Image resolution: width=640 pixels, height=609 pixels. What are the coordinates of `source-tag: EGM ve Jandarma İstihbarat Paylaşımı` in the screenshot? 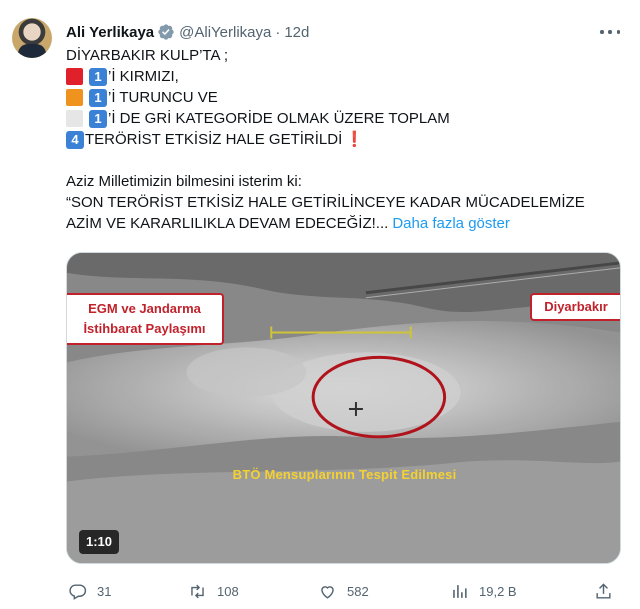 It's located at (145, 319).